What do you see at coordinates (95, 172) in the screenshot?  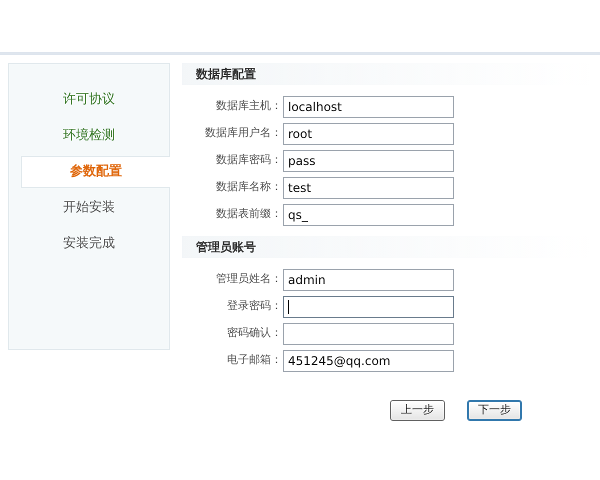 I see `step-item: 参数配置` at bounding box center [95, 172].